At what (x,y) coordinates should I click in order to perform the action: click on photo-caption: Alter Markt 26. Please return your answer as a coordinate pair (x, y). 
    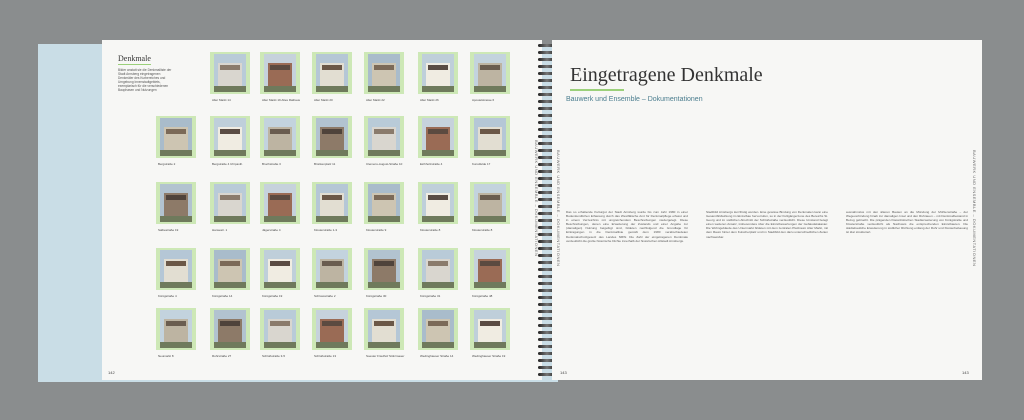
    Looking at the image, I should click on (429, 100).